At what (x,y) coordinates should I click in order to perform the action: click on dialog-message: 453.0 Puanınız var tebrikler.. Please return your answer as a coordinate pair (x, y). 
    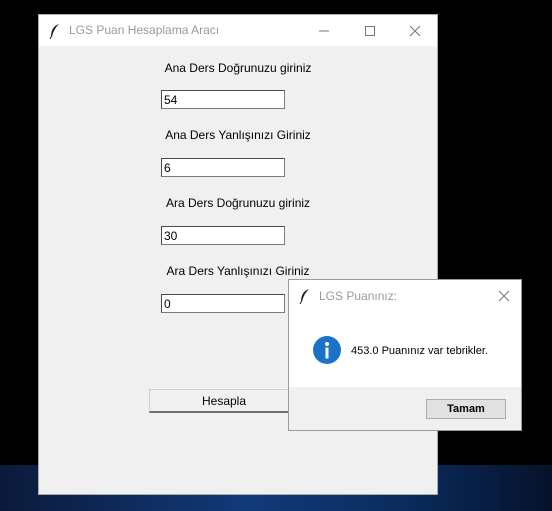
    Looking at the image, I should click on (419, 351).